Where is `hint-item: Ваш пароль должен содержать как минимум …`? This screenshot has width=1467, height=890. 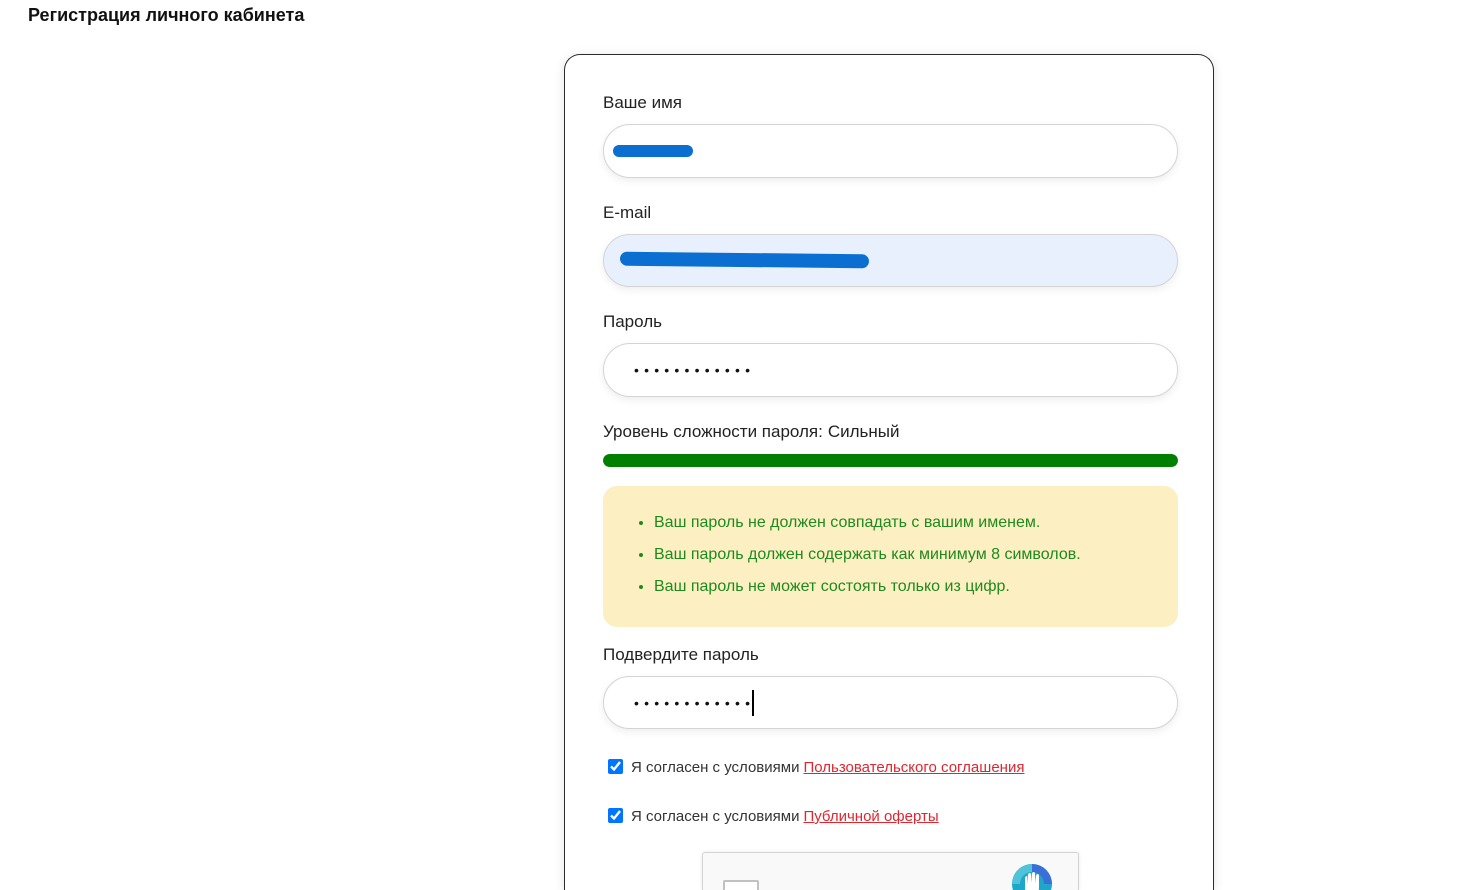
hint-item: Ваш пароль должен содержать как минимум … is located at coordinates (916, 555).